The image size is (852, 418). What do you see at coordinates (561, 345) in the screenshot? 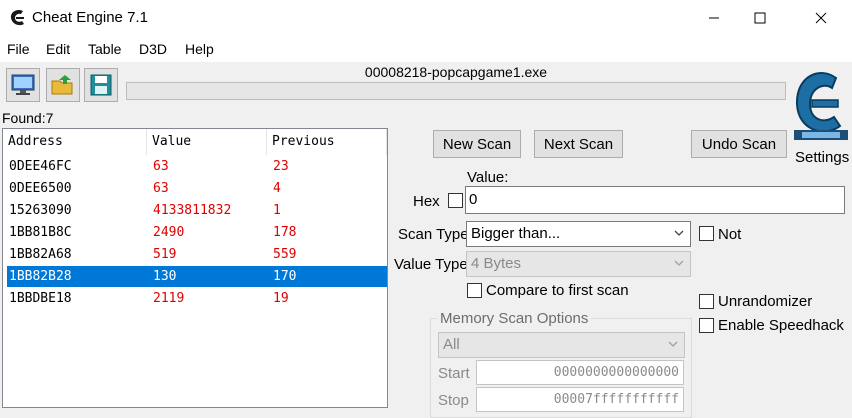
I see `memory-region-select: All` at bounding box center [561, 345].